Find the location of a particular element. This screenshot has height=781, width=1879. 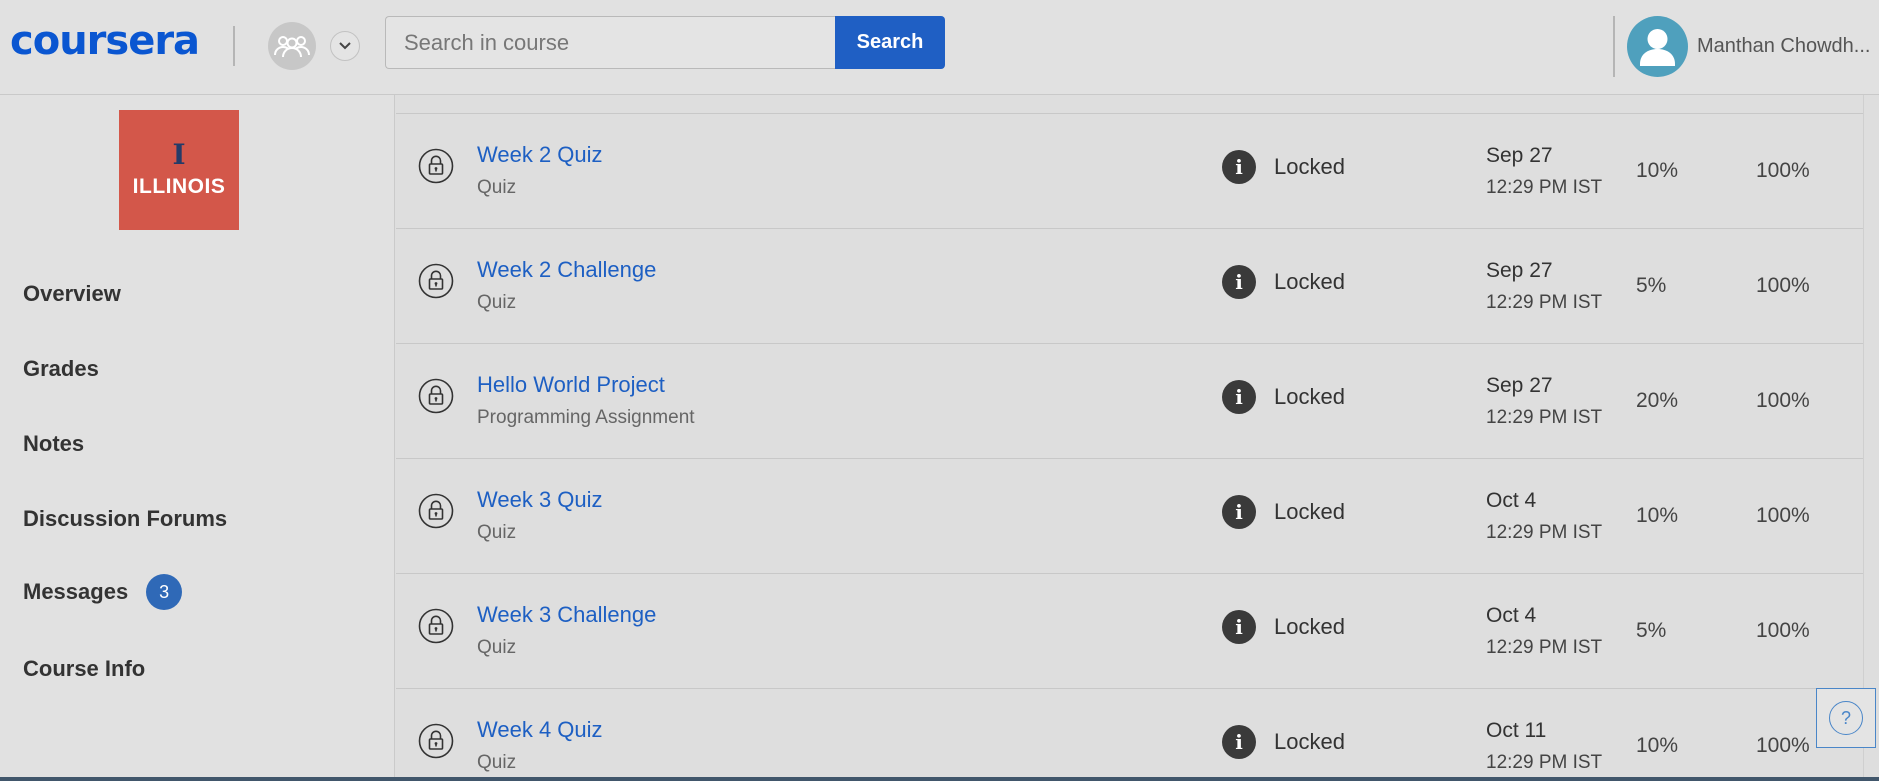

assignment-type: Programming Assignment is located at coordinates (586, 417).